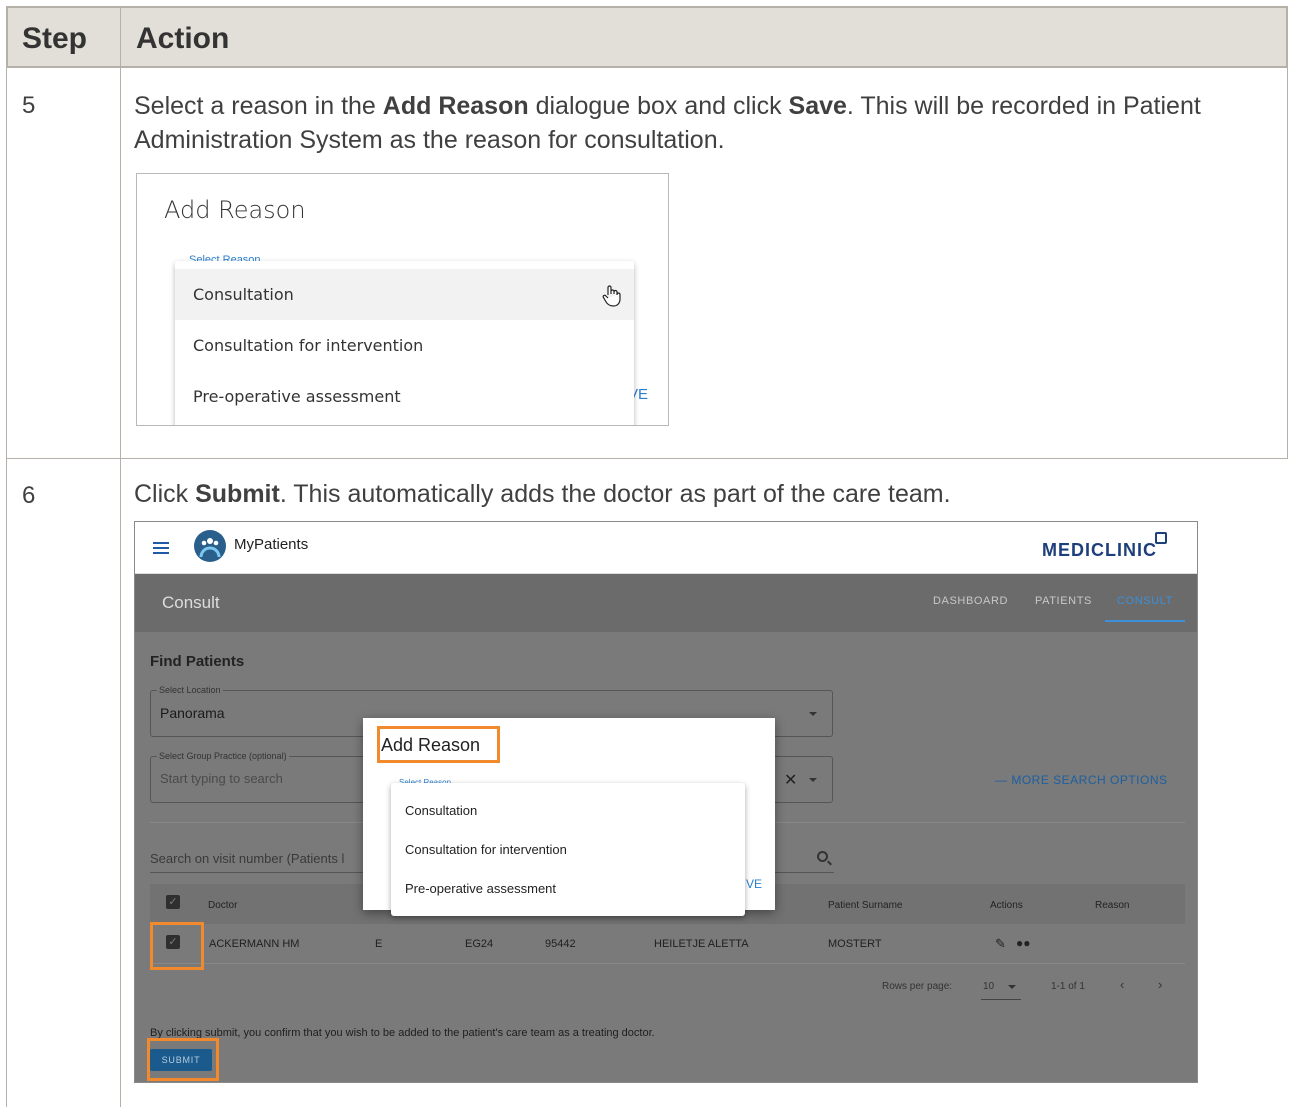 This screenshot has width=1290, height=1107. What do you see at coordinates (1099, 550) in the screenshot?
I see `brand-logo: MEDICLINIC` at bounding box center [1099, 550].